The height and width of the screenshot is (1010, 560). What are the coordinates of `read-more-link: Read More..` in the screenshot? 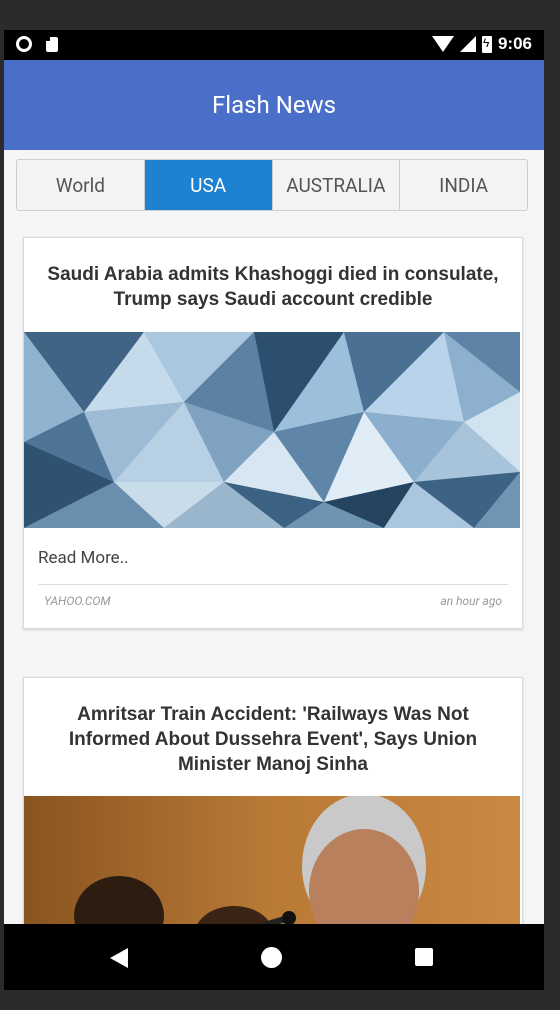 It's located at (273, 558).